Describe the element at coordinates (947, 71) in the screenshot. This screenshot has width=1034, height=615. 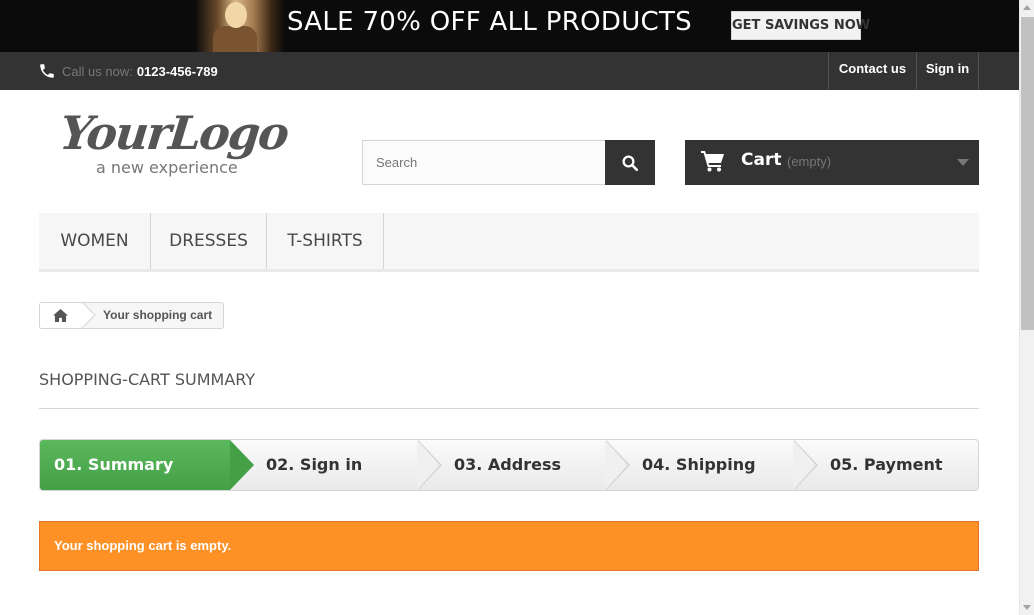
I see `sign-in-link: Sign in` at that location.